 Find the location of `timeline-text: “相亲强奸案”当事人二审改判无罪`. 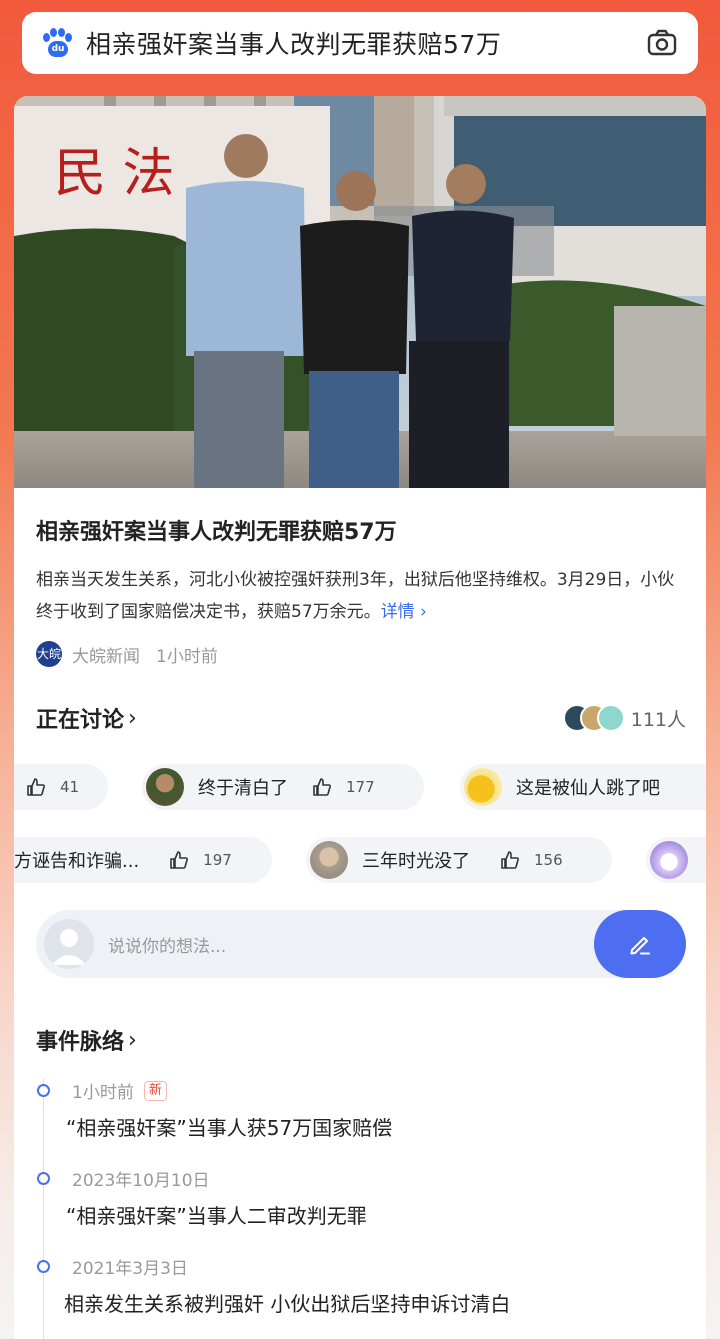

timeline-text: “相亲强奸案”当事人二审改判无罪 is located at coordinates (216, 1214).